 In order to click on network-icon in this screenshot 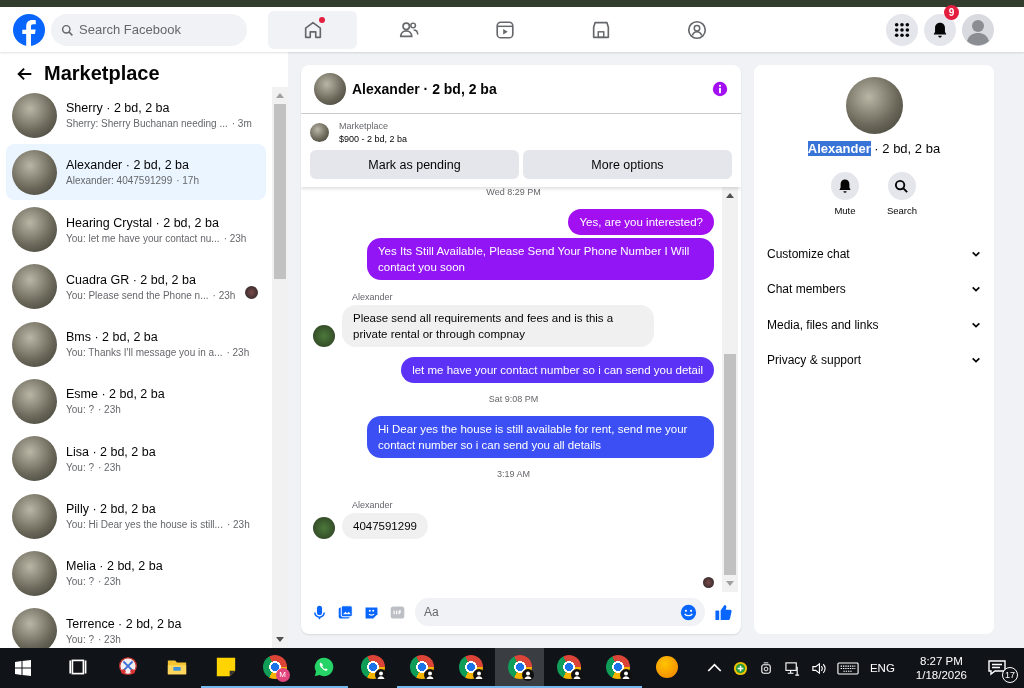, I will do `click(792, 668)`.